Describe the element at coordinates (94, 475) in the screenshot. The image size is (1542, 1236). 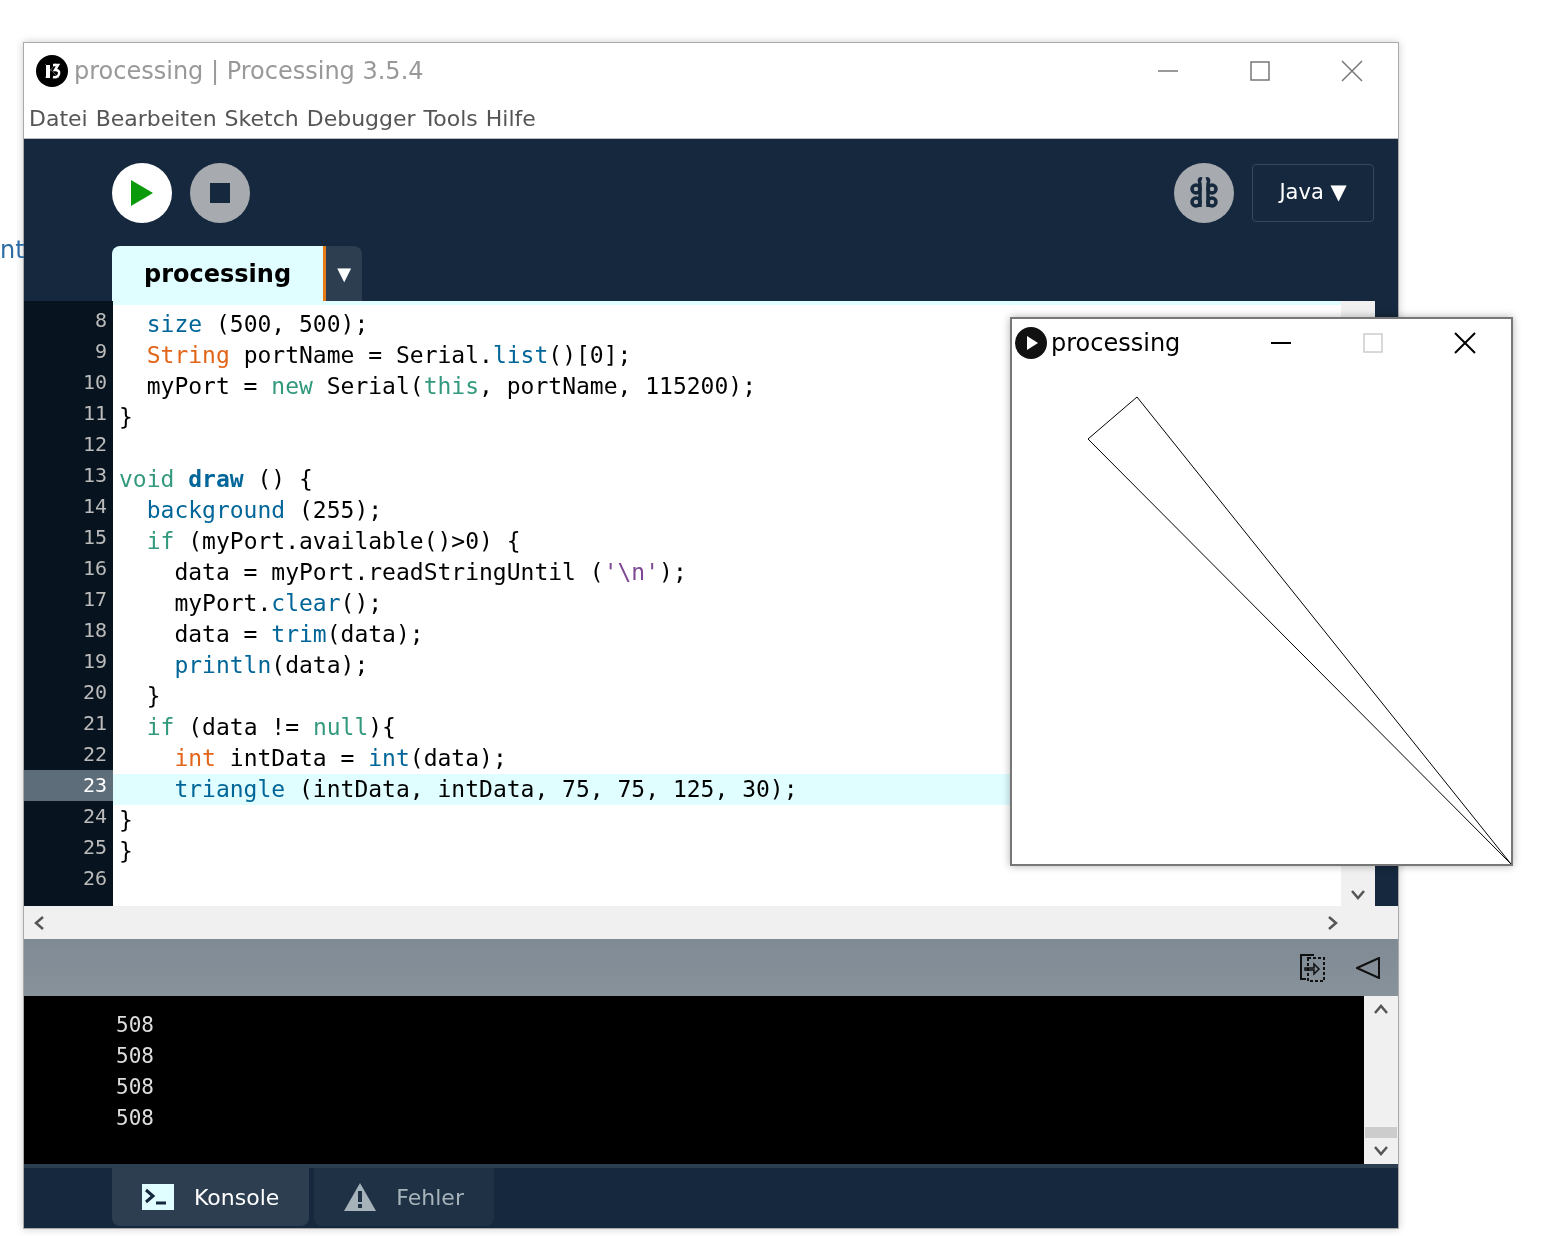
I see `line-number: 13` at that location.